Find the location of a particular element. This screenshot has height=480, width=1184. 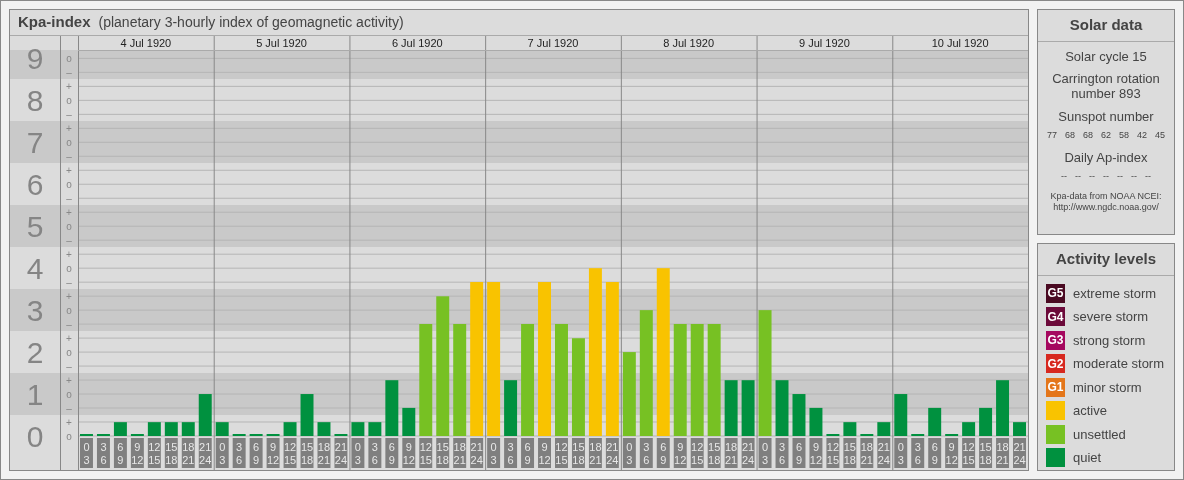

y-axis-label: 7 is located at coordinates (35, 143).